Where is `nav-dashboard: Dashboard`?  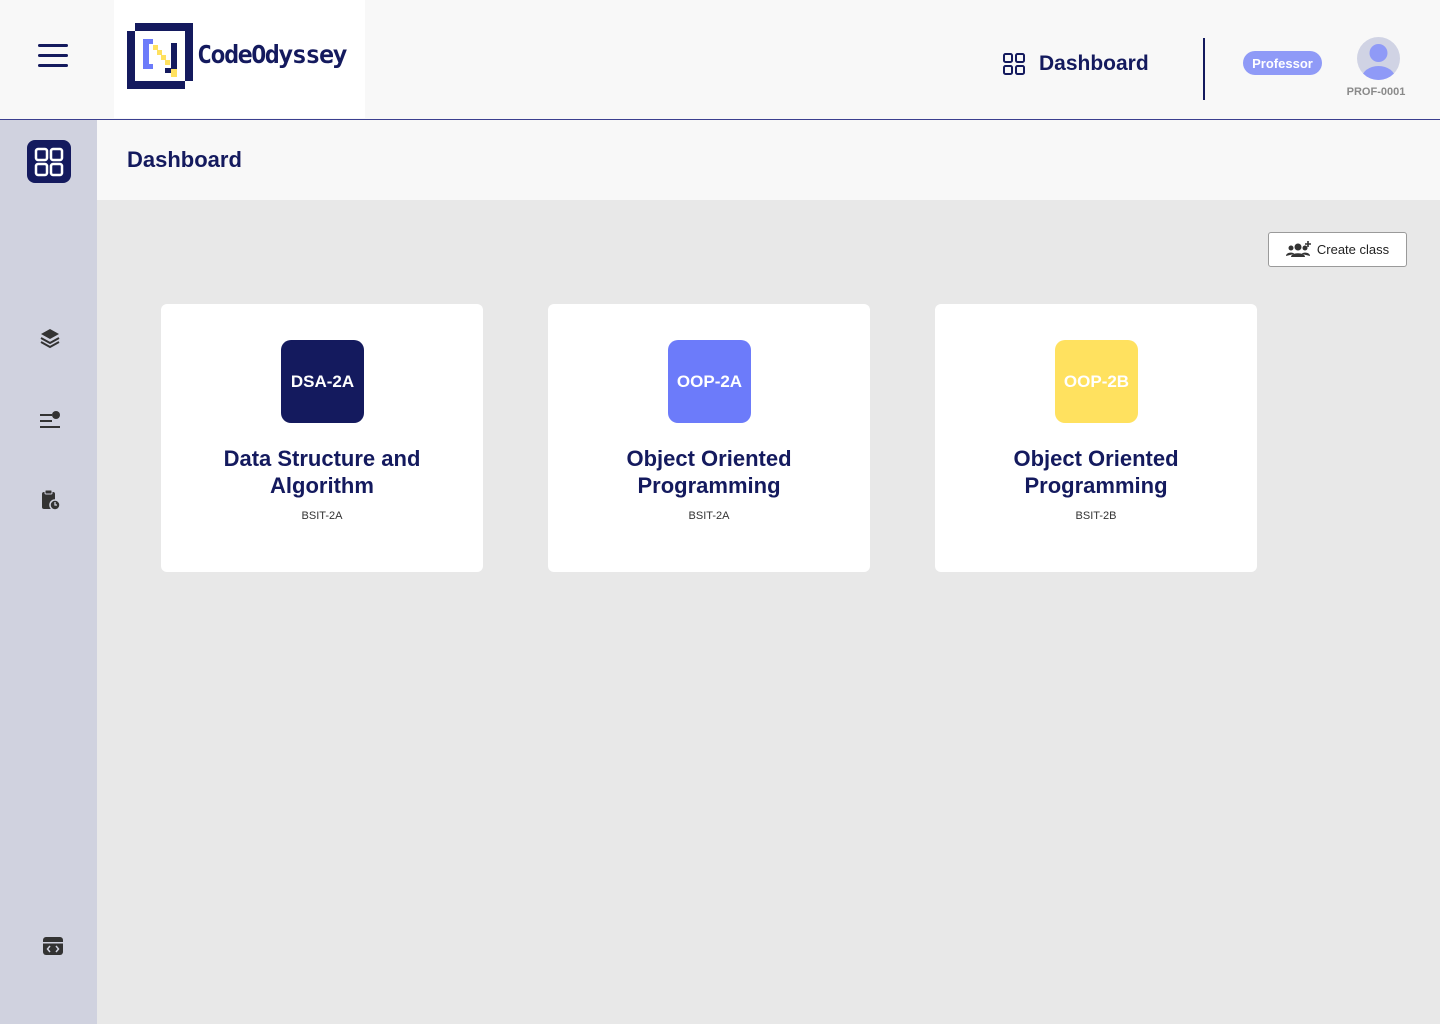
nav-dashboard: Dashboard is located at coordinates (1076, 64).